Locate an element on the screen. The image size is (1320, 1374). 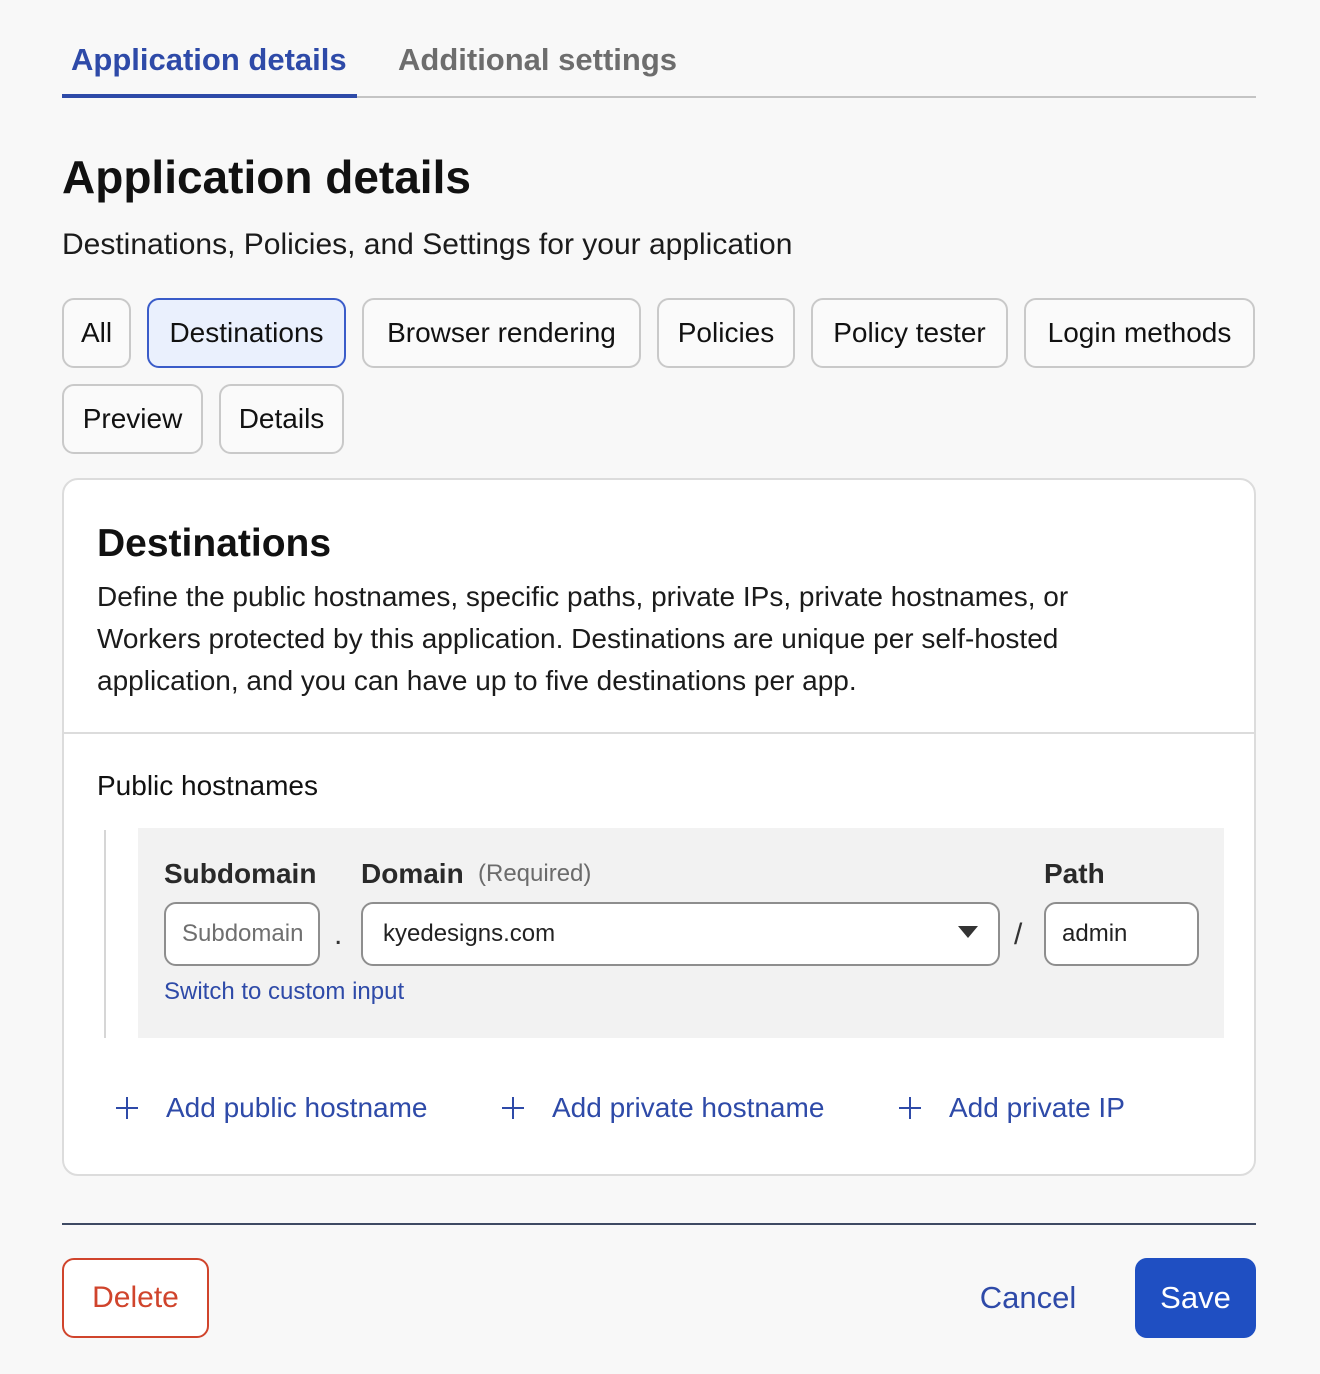
destinations-title: Destinations is located at coordinates (214, 543).